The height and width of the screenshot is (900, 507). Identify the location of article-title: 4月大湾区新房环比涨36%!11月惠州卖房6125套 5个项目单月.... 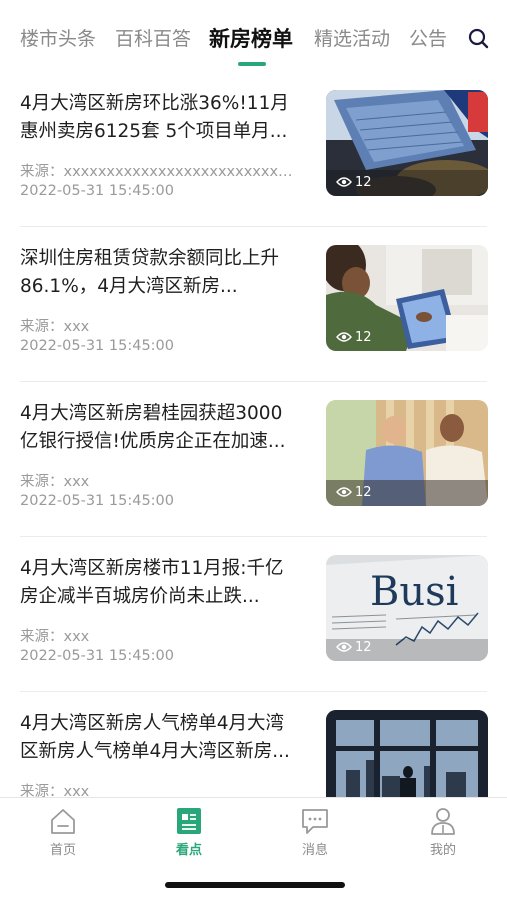
(154, 117).